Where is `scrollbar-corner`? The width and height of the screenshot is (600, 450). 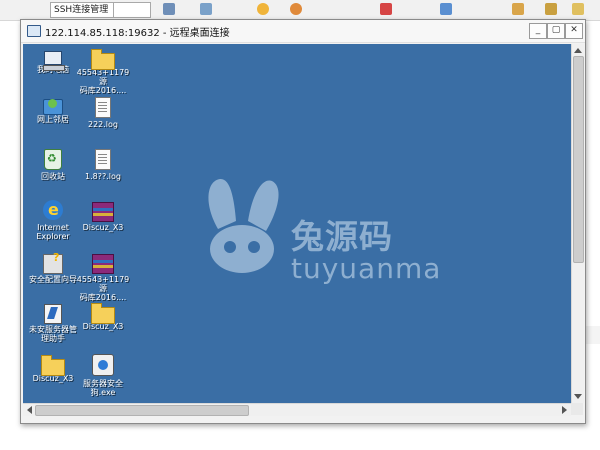 scrollbar-corner is located at coordinates (577, 409).